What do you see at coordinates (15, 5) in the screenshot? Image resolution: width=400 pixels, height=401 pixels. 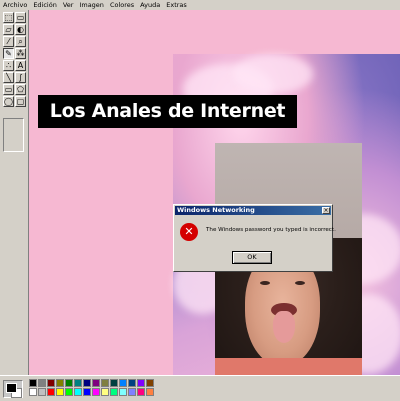 I see `menu-item-archivo: Archivo` at bounding box center [15, 5].